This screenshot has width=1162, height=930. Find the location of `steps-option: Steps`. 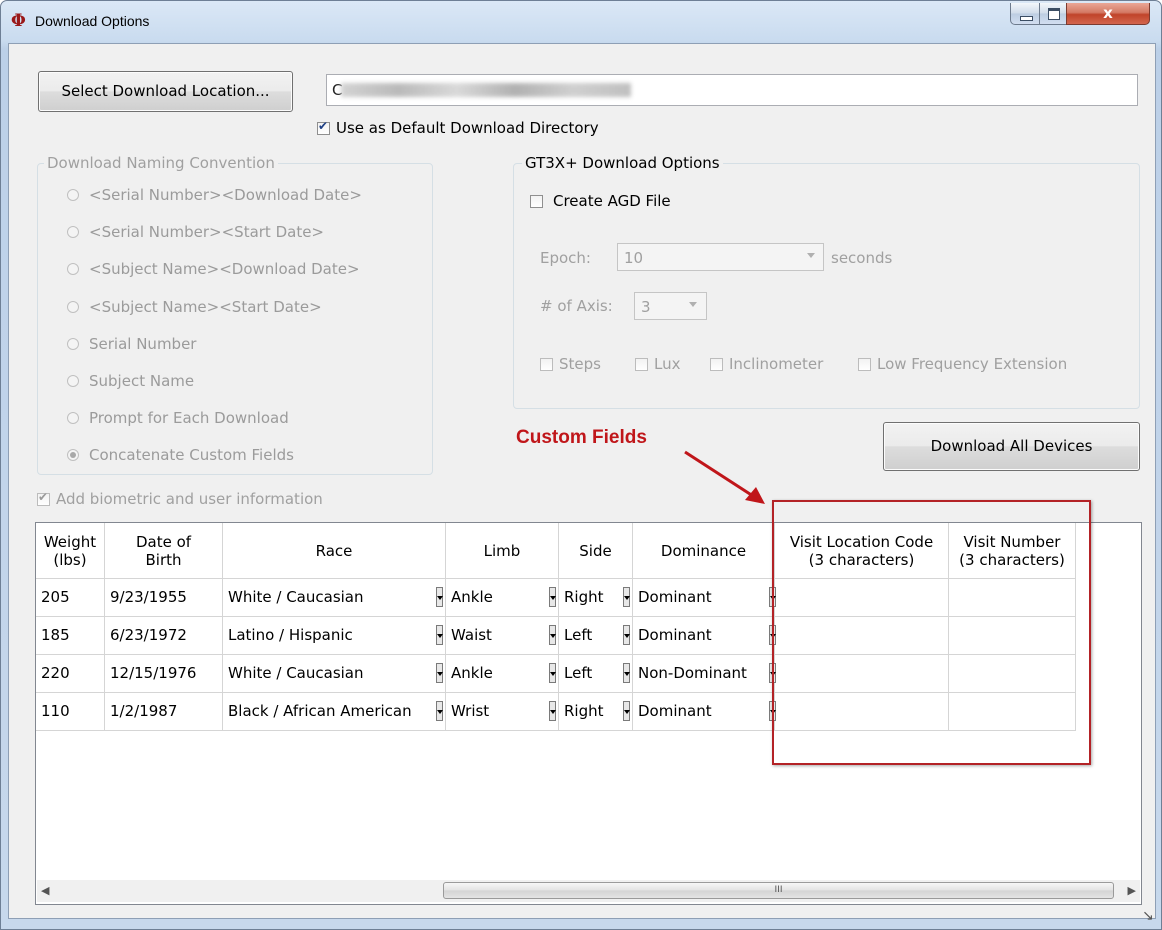

steps-option: Steps is located at coordinates (570, 364).